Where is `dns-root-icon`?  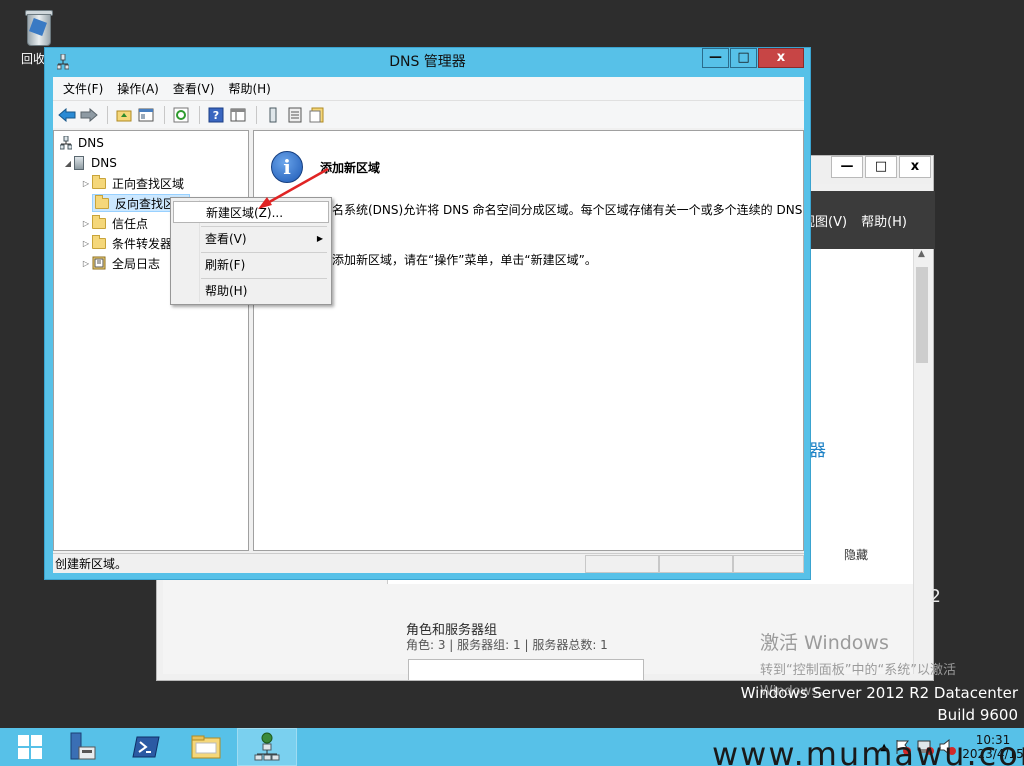 dns-root-icon is located at coordinates (66, 143).